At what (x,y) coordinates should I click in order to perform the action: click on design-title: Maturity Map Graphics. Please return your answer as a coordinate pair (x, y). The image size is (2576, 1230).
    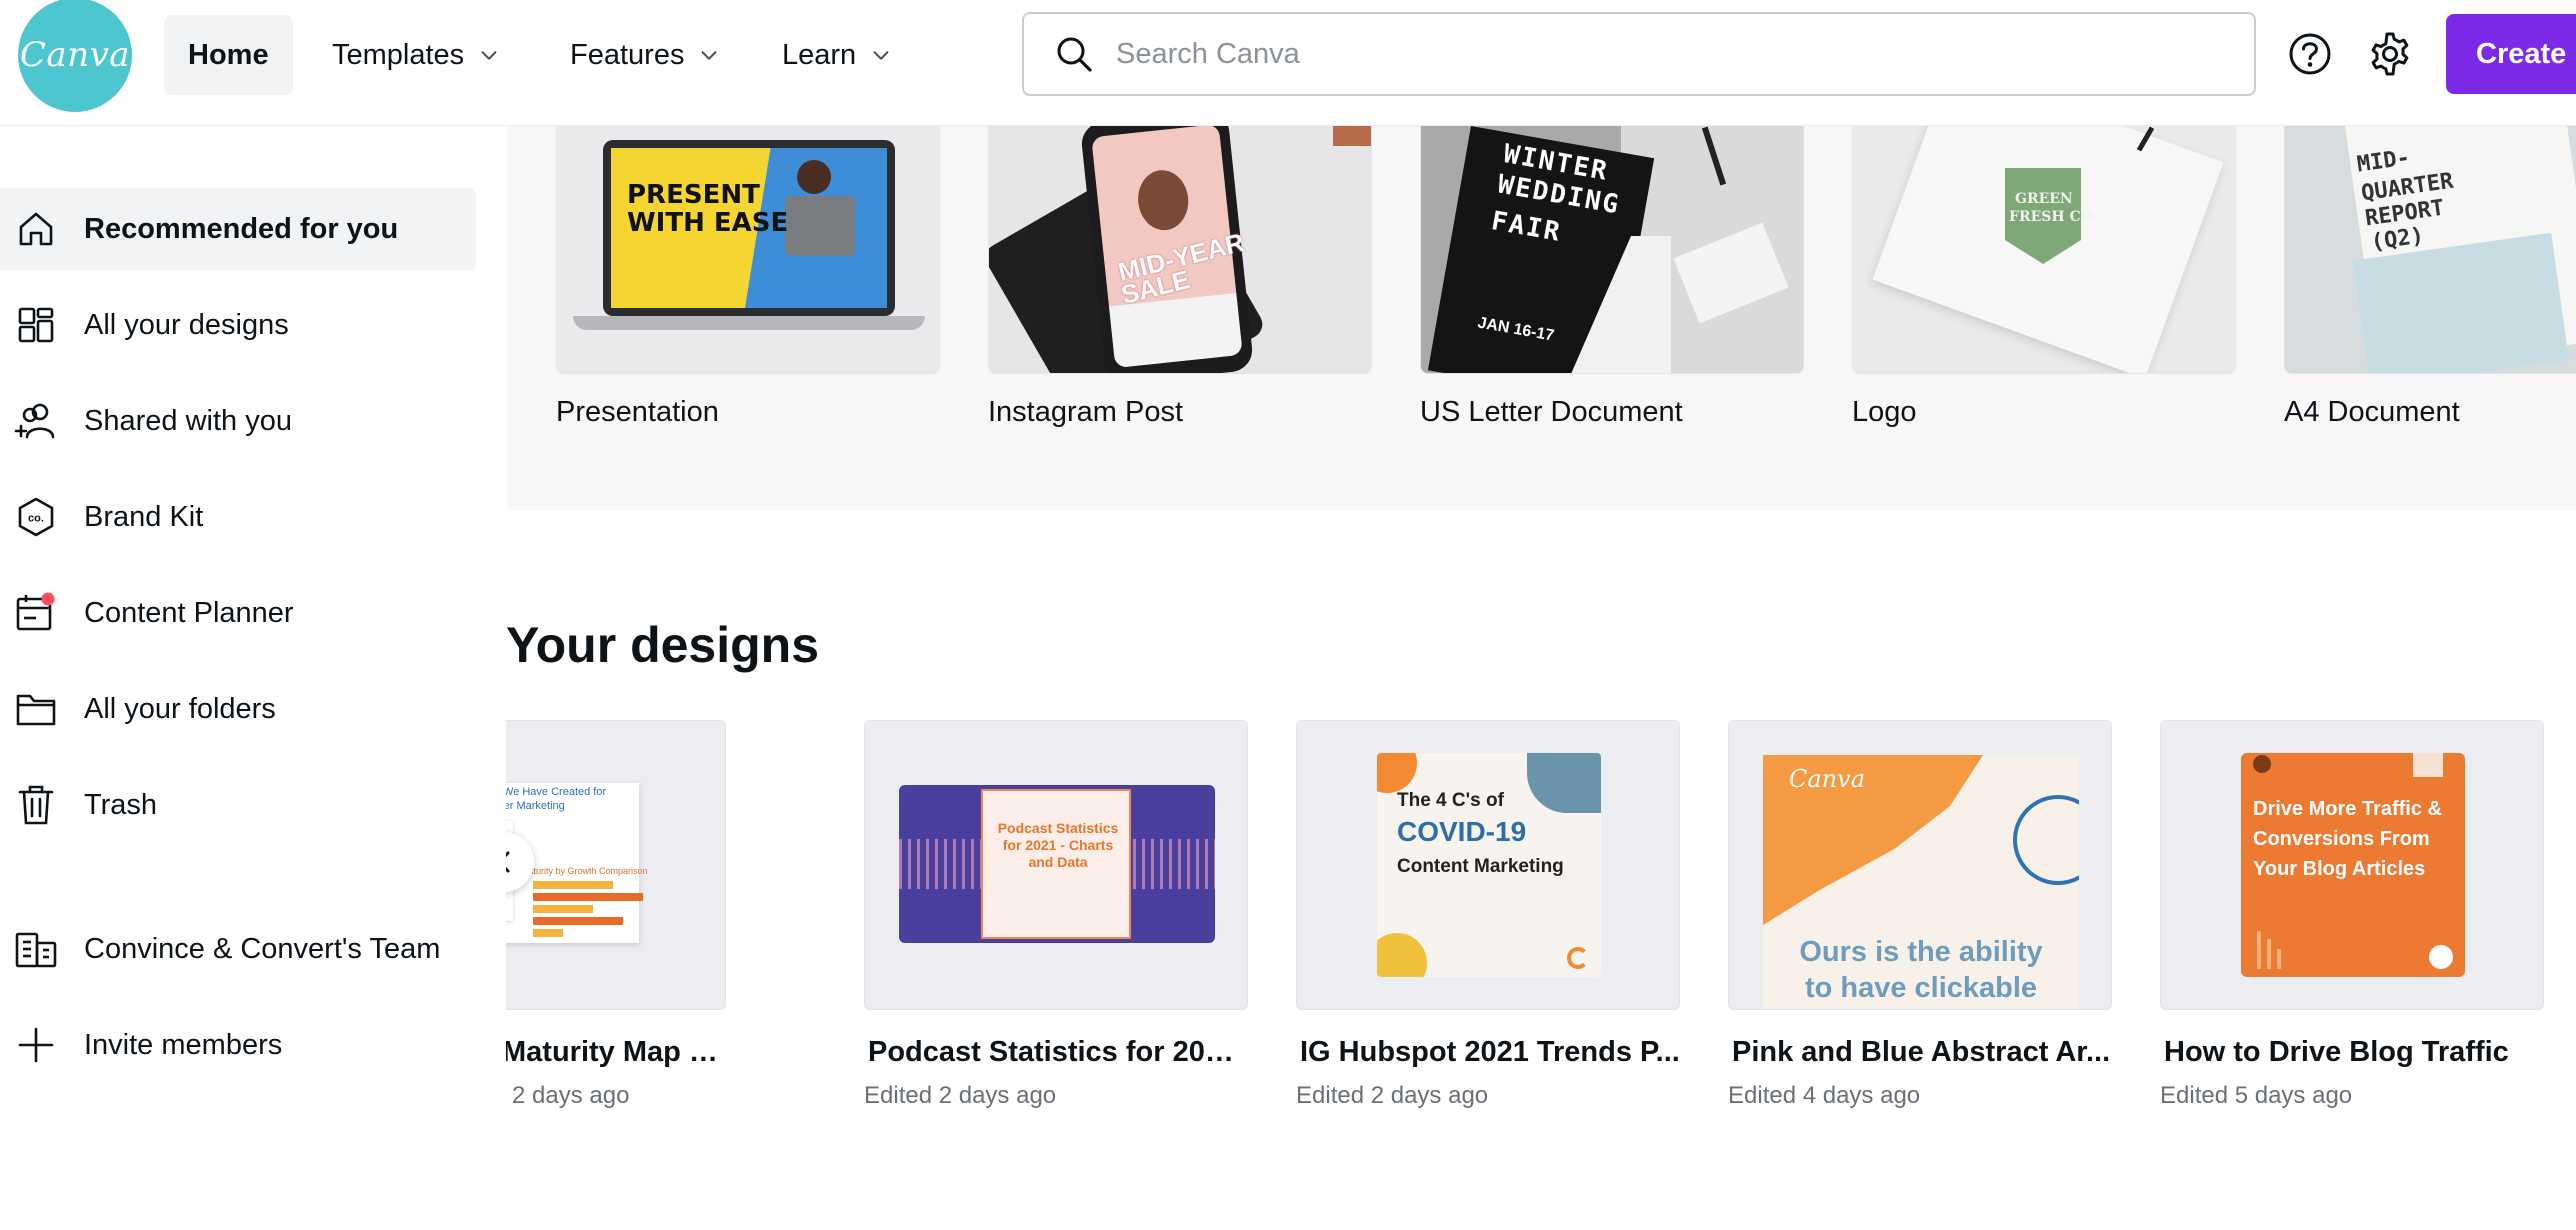
    Looking at the image, I should click on (616, 1052).